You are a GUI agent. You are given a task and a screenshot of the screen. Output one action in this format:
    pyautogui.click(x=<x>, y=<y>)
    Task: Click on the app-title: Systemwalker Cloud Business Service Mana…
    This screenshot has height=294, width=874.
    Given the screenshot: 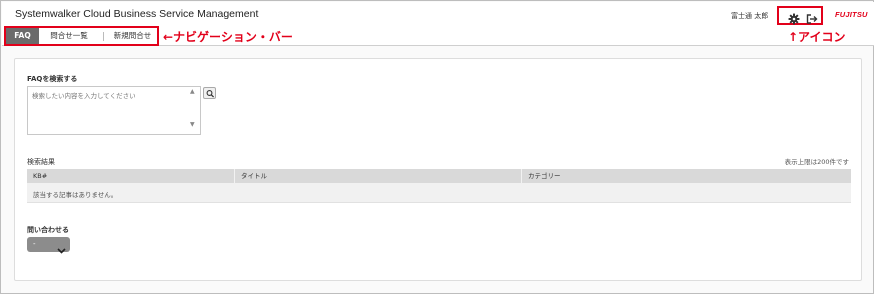 What is the action you would take?
    pyautogui.click(x=137, y=14)
    